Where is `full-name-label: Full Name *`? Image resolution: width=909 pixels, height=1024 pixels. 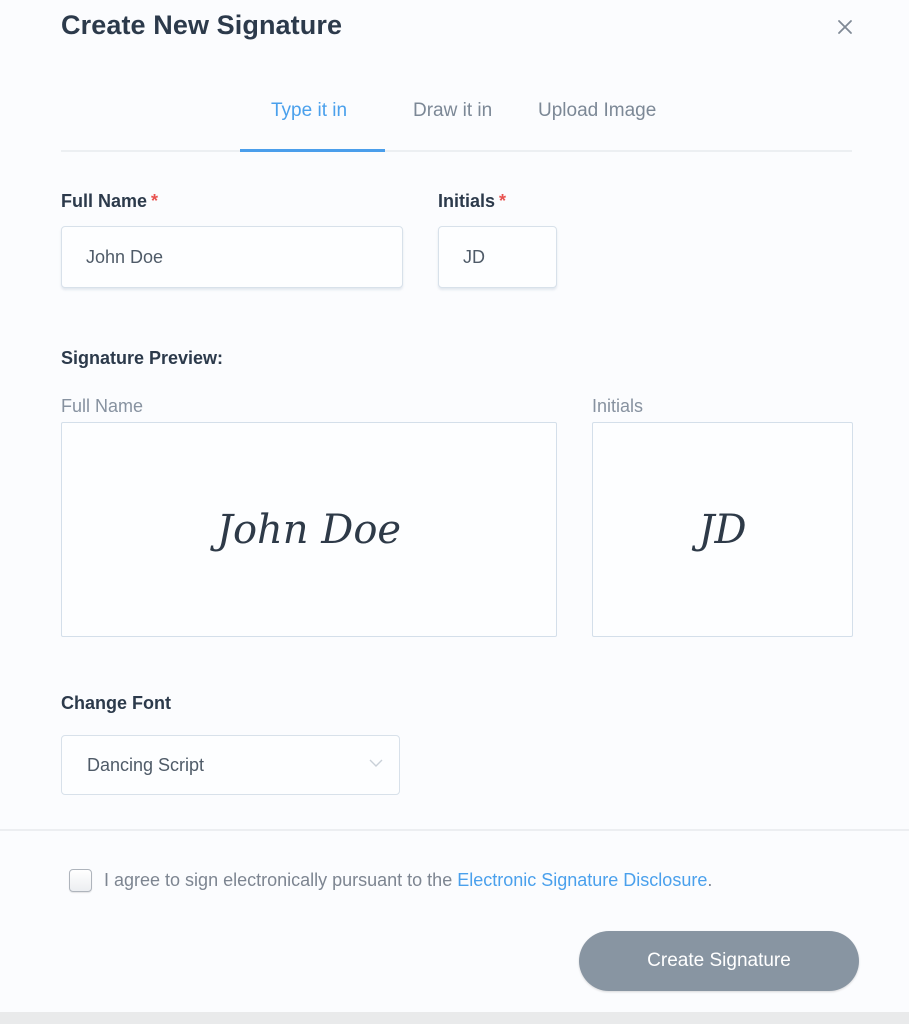 full-name-label: Full Name * is located at coordinates (109, 201).